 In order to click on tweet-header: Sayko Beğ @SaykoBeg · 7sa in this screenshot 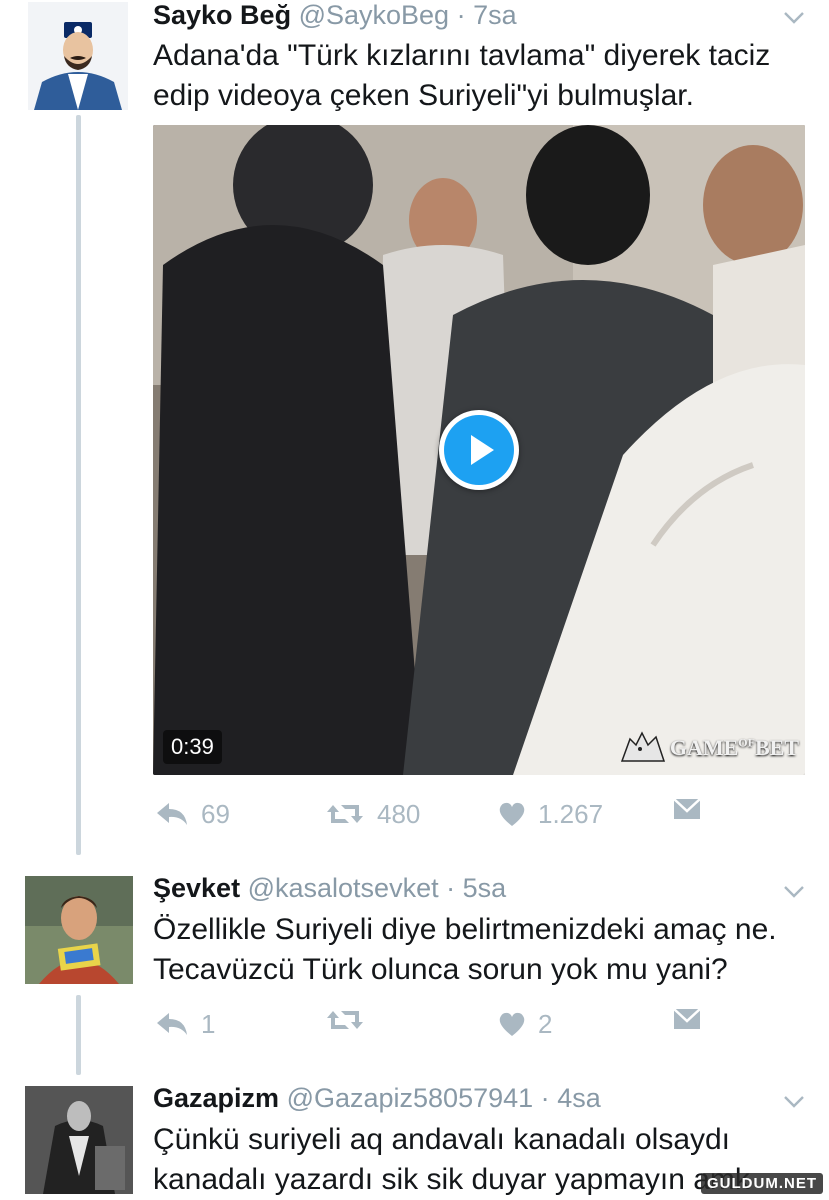, I will do `click(335, 15)`.